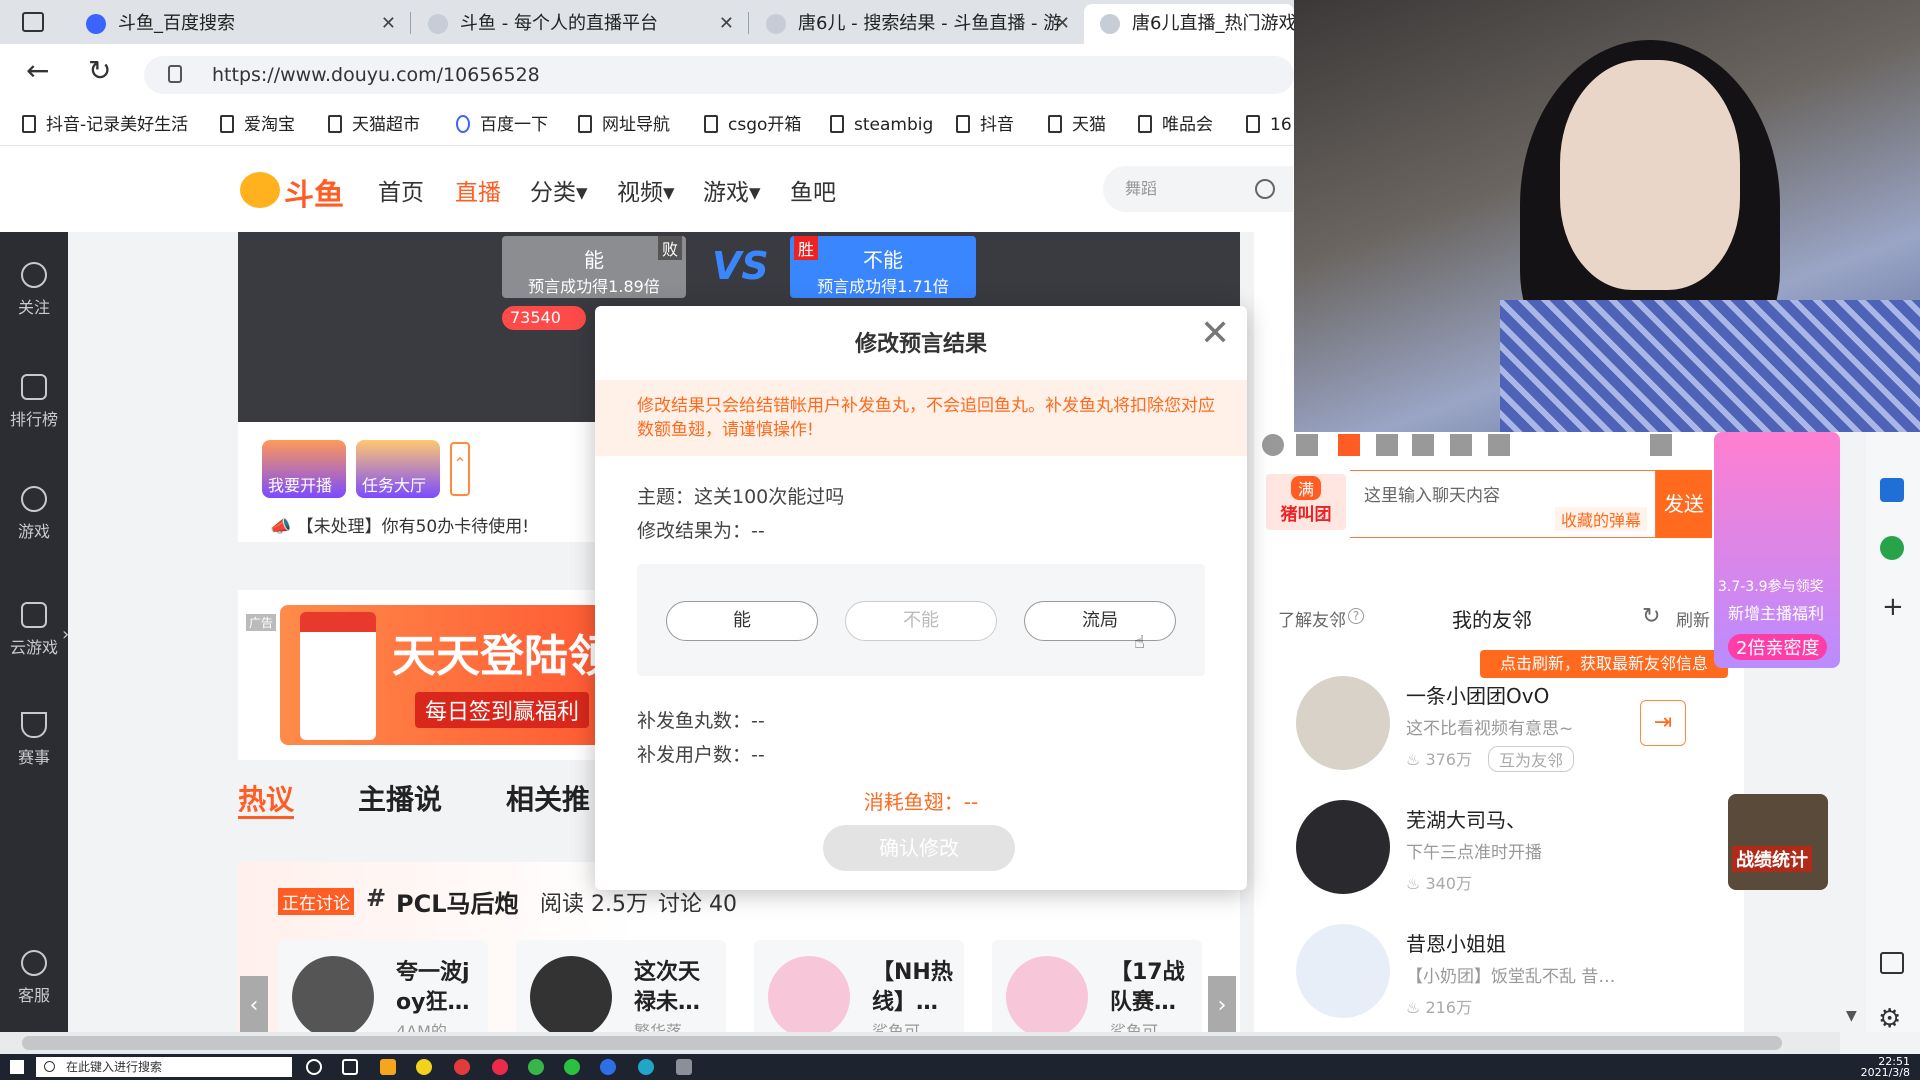  What do you see at coordinates (1222, 1006) in the screenshot?
I see `carousel-next-icon: ›` at bounding box center [1222, 1006].